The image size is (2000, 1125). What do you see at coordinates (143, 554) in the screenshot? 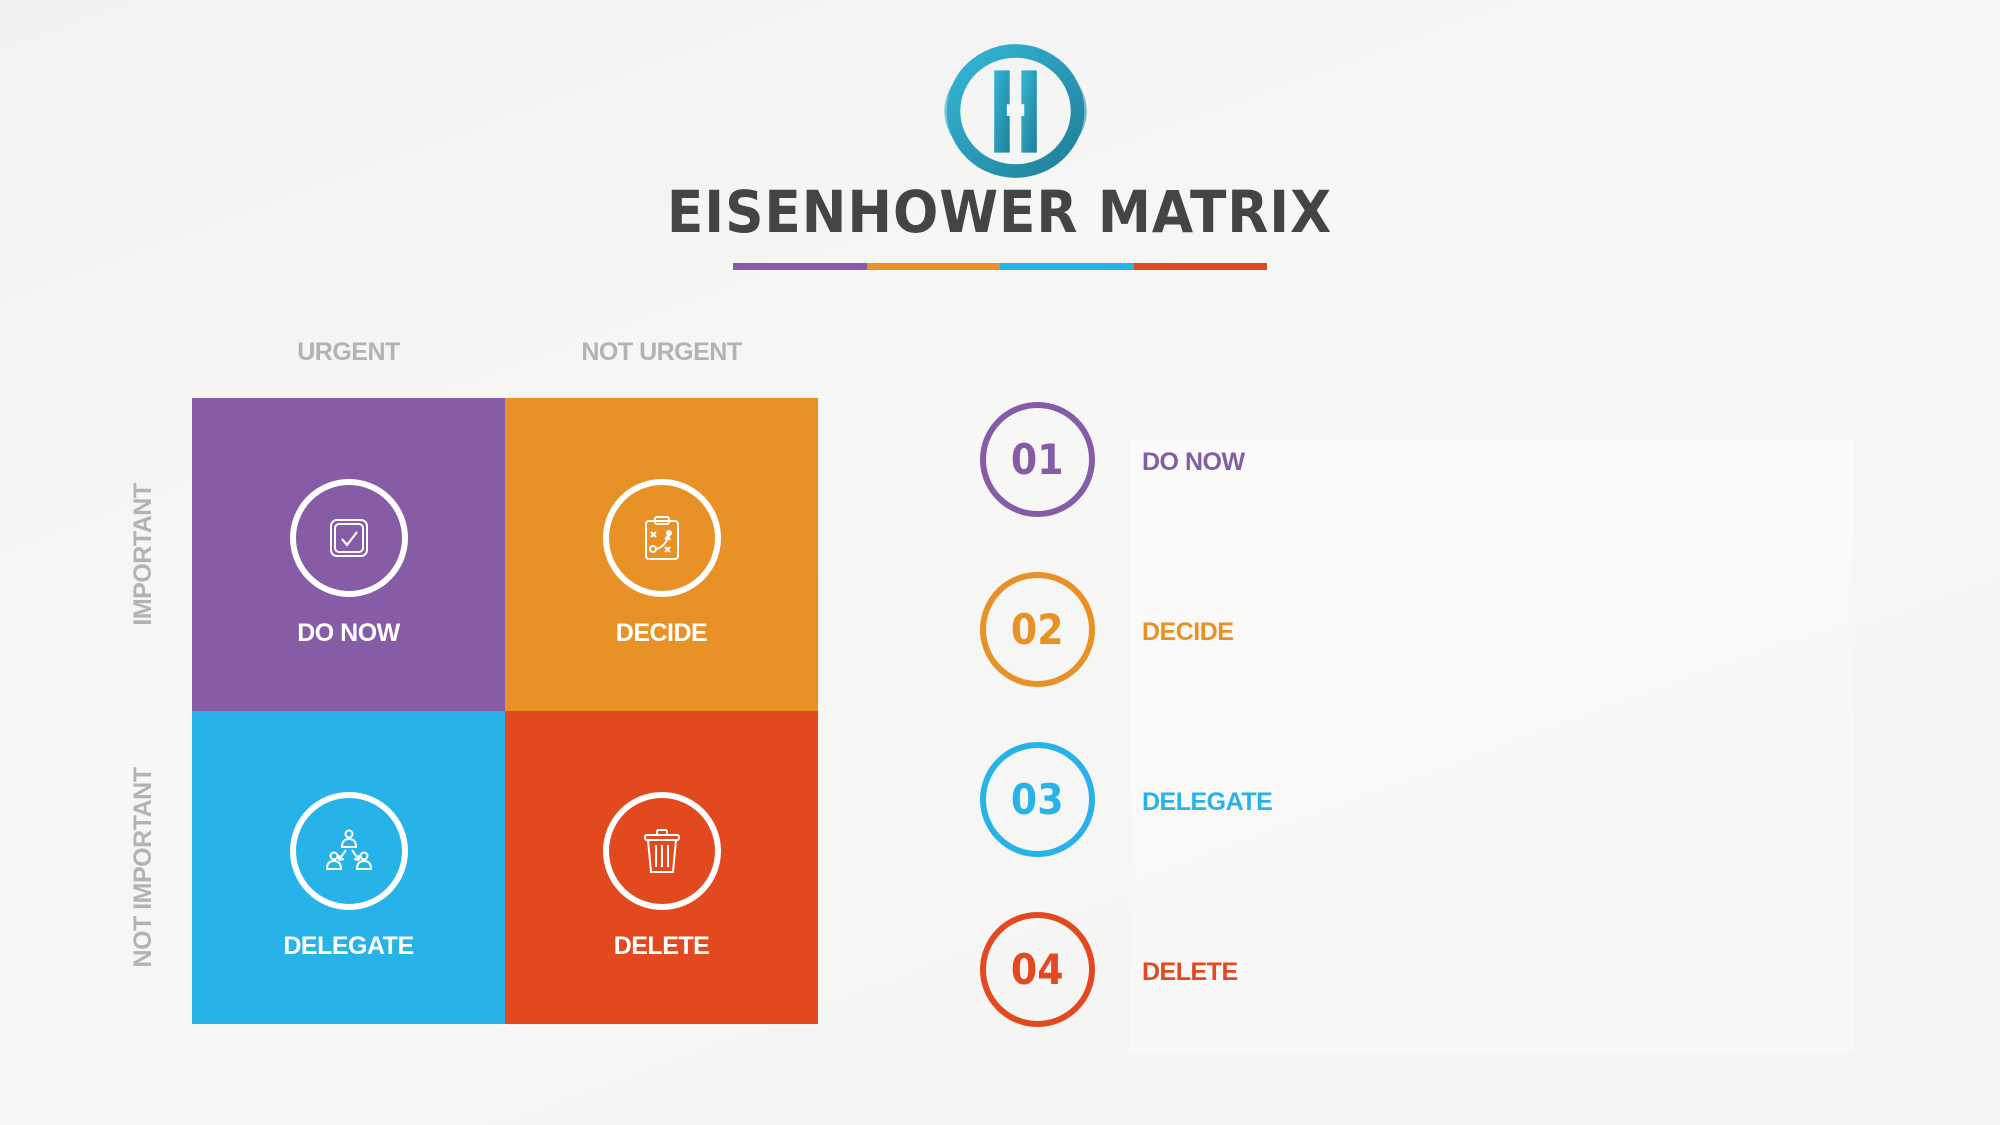
I see `row-label-important: IMPORTANT` at bounding box center [143, 554].